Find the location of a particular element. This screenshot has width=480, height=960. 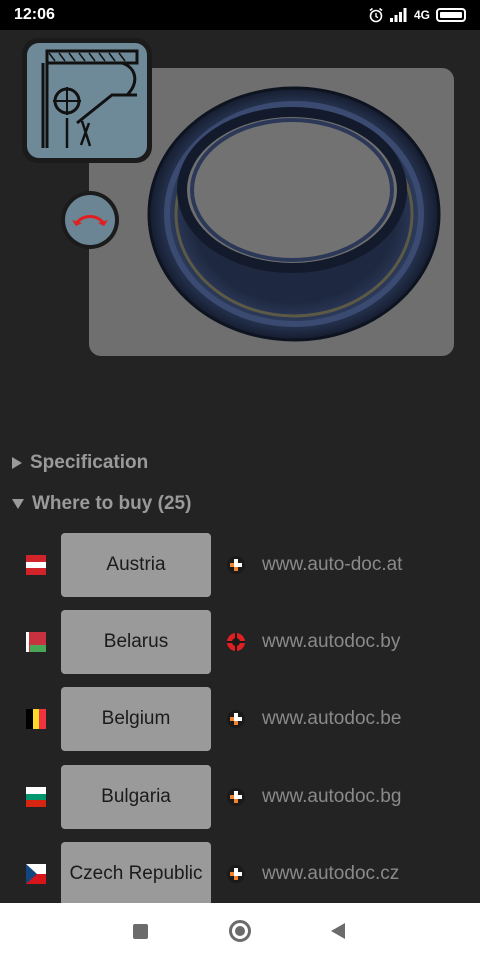

czech-flag-icon is located at coordinates (36, 874).